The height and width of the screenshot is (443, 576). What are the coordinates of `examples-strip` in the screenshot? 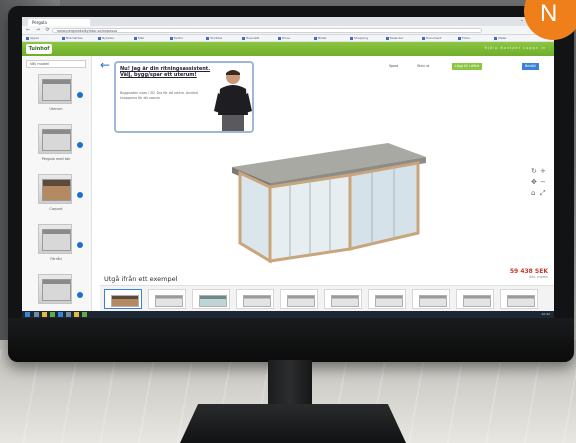 It's located at (327, 298).